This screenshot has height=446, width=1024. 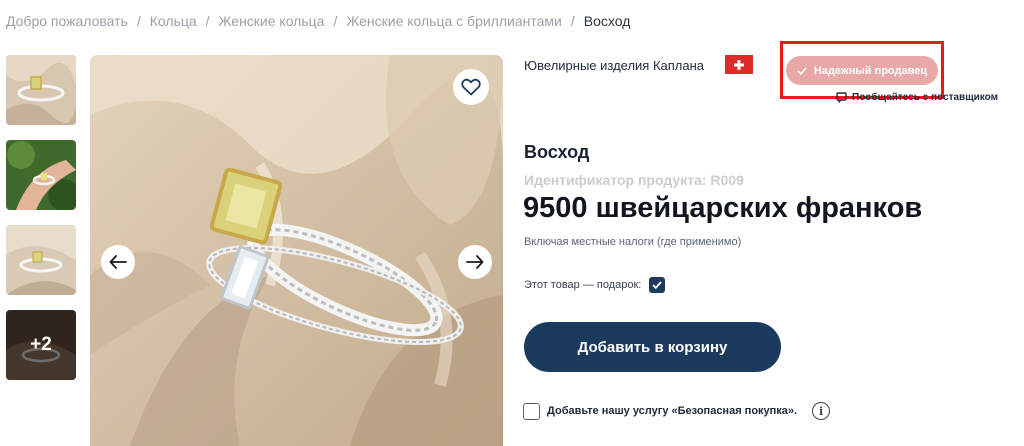 What do you see at coordinates (67, 21) in the screenshot?
I see `breadcrumb-item-welcome: Добро пожаловать` at bounding box center [67, 21].